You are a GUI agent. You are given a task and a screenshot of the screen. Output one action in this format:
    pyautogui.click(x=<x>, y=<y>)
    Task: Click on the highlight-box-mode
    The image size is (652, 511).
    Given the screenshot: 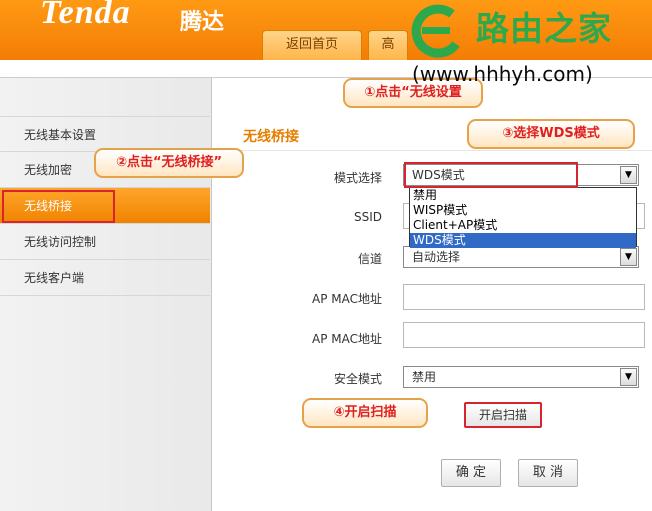 What is the action you would take?
    pyautogui.click(x=491, y=175)
    